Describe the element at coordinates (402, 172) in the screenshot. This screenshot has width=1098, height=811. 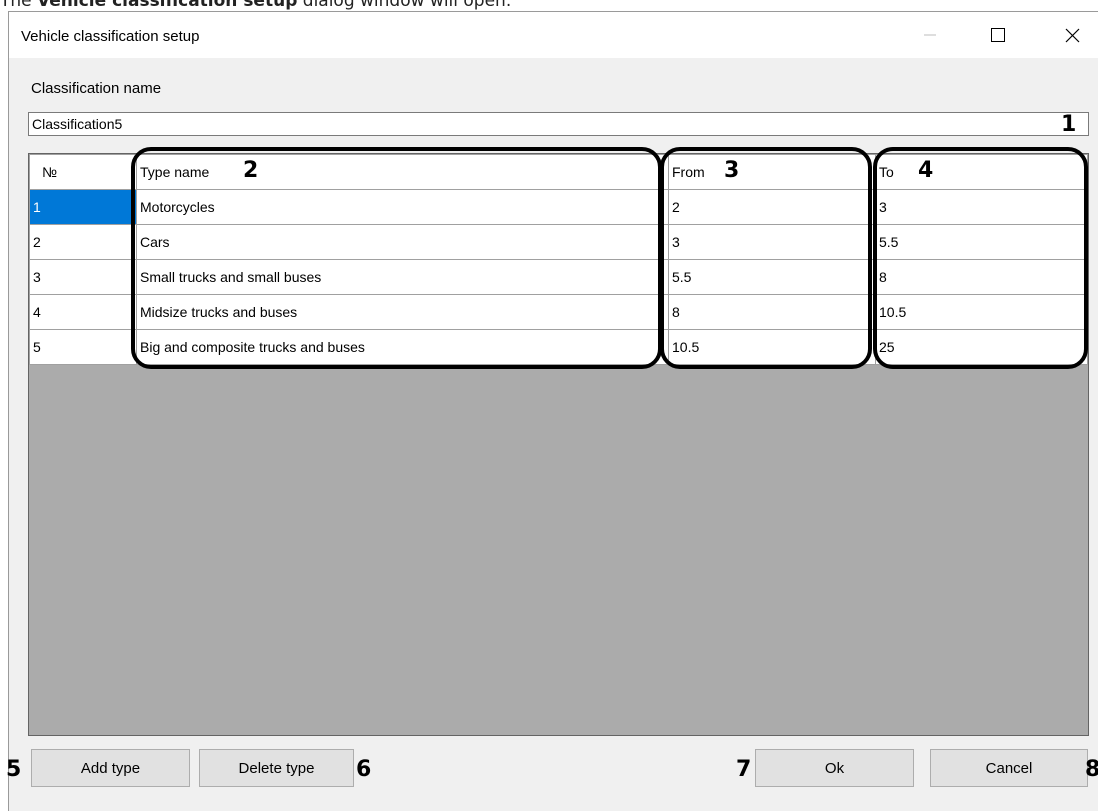
I see `column-header-type-name: Type name` at that location.